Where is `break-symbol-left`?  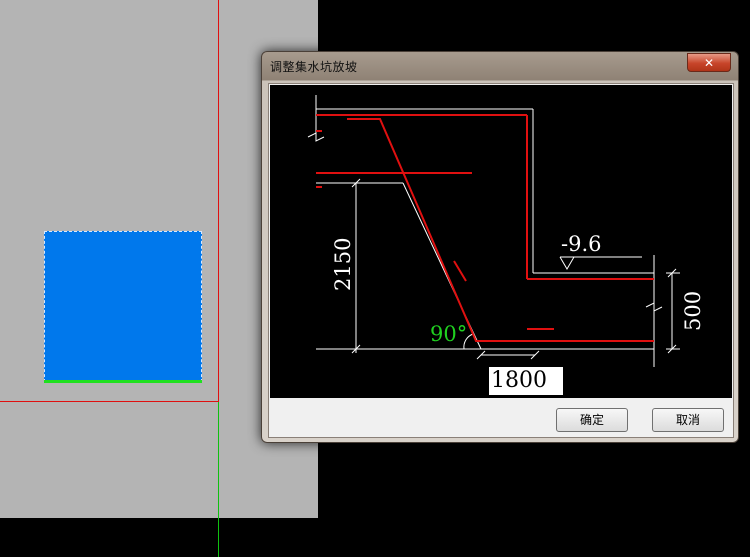 break-symbol-left is located at coordinates (316, 137).